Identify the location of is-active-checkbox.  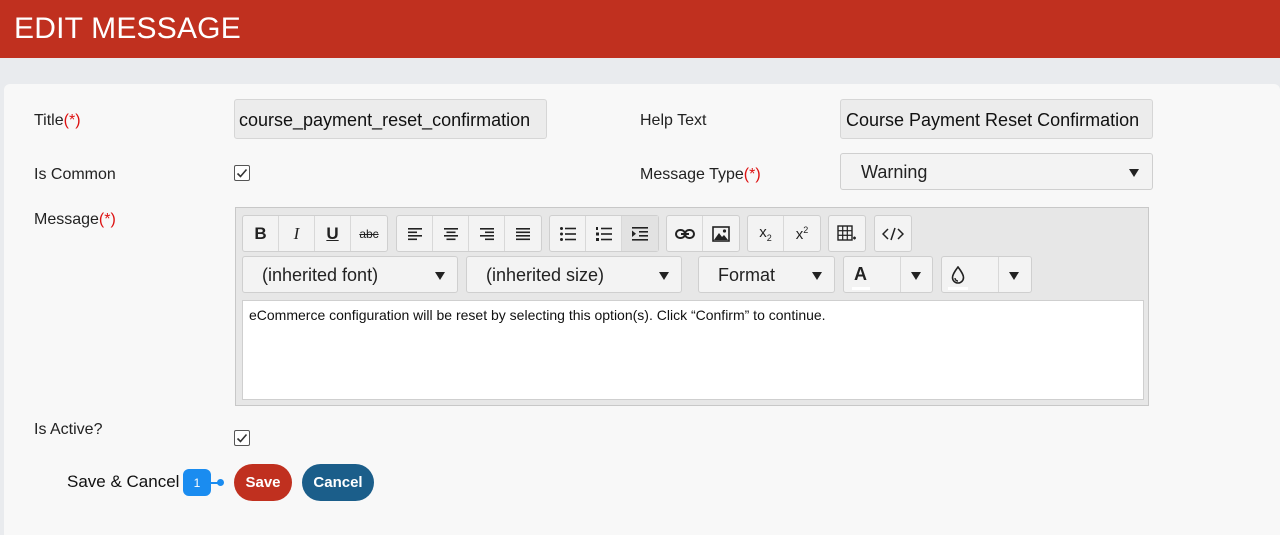
(242, 438).